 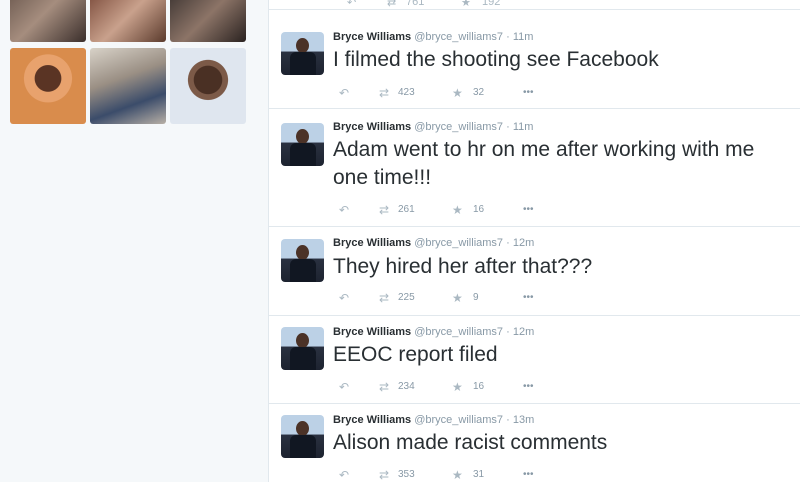 What do you see at coordinates (415, 4) in the screenshot?
I see `retweet-count: 761` at bounding box center [415, 4].